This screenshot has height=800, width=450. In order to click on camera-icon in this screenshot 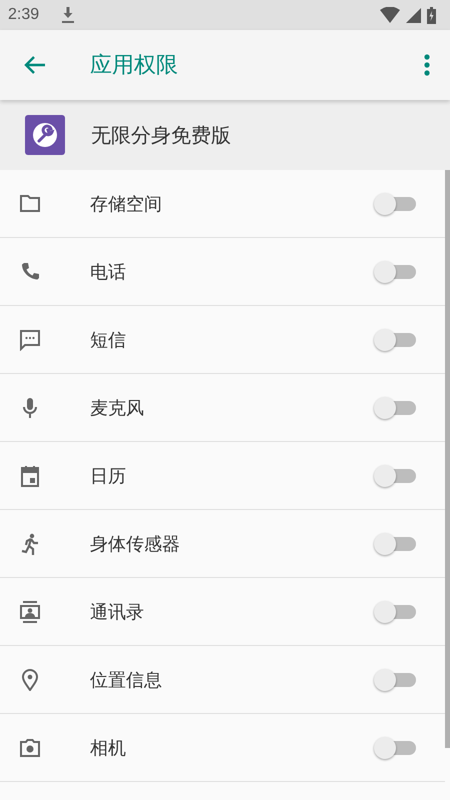, I will do `click(30, 747)`.